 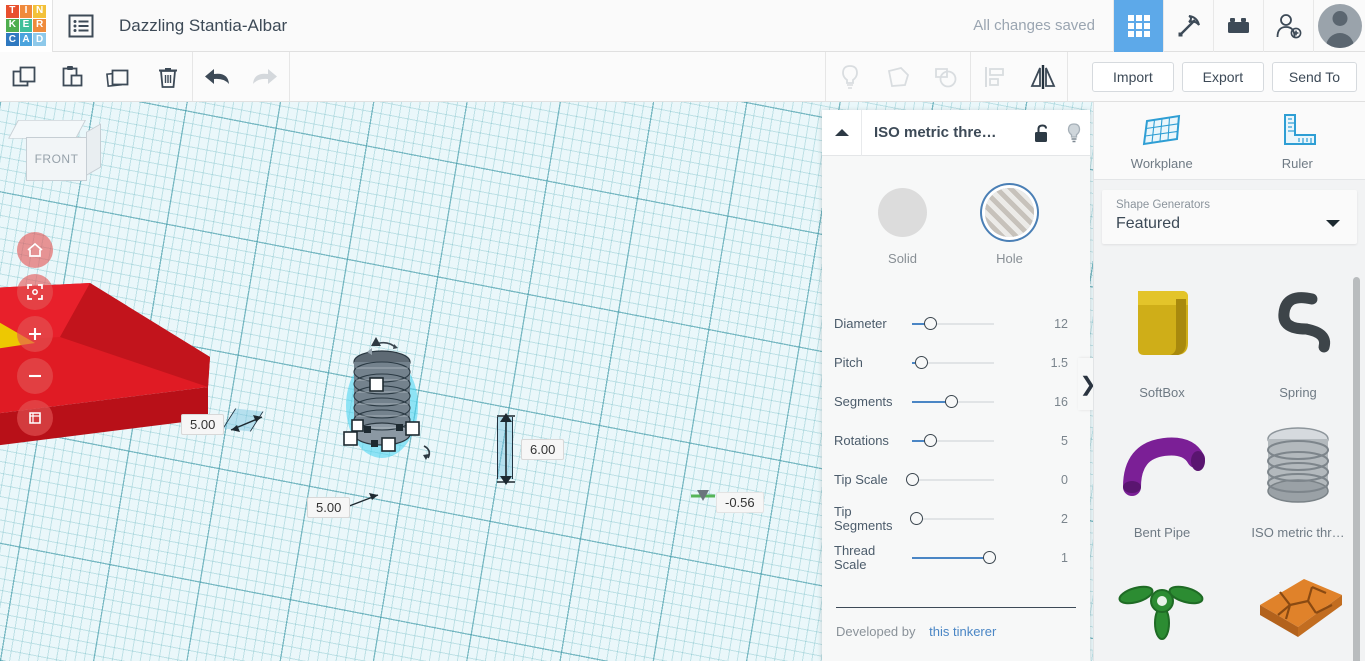 What do you see at coordinates (1132, 76) in the screenshot?
I see `import-button: Import` at bounding box center [1132, 76].